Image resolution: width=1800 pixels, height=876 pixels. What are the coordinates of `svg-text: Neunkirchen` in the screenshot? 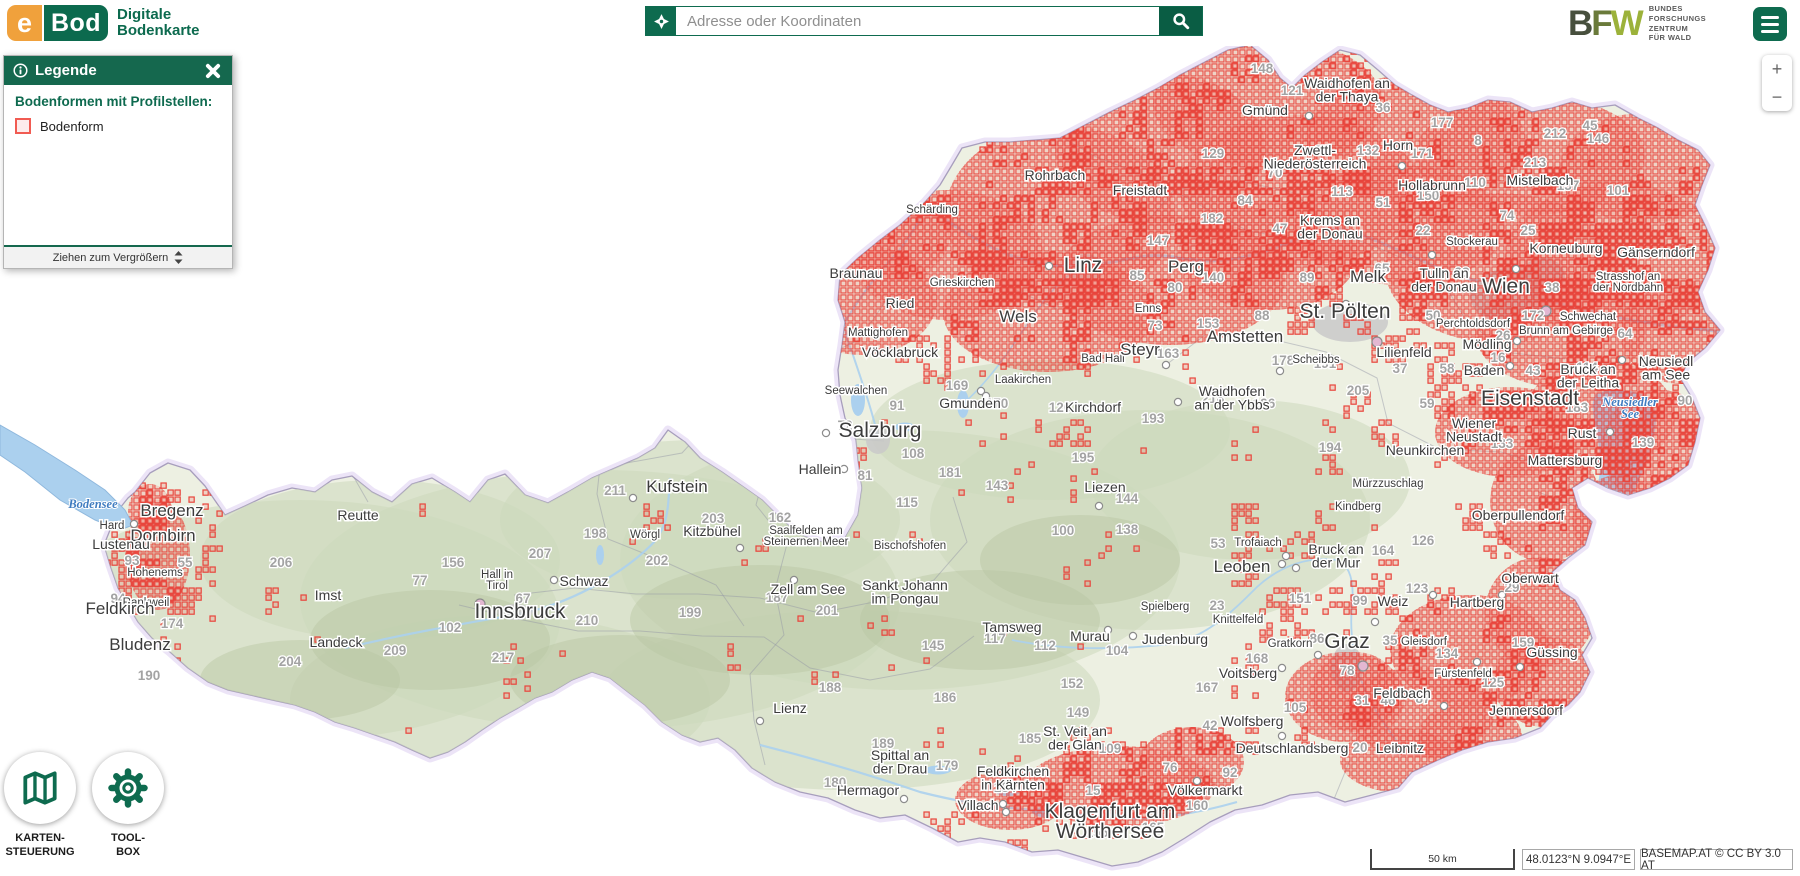 It's located at (1425, 450).